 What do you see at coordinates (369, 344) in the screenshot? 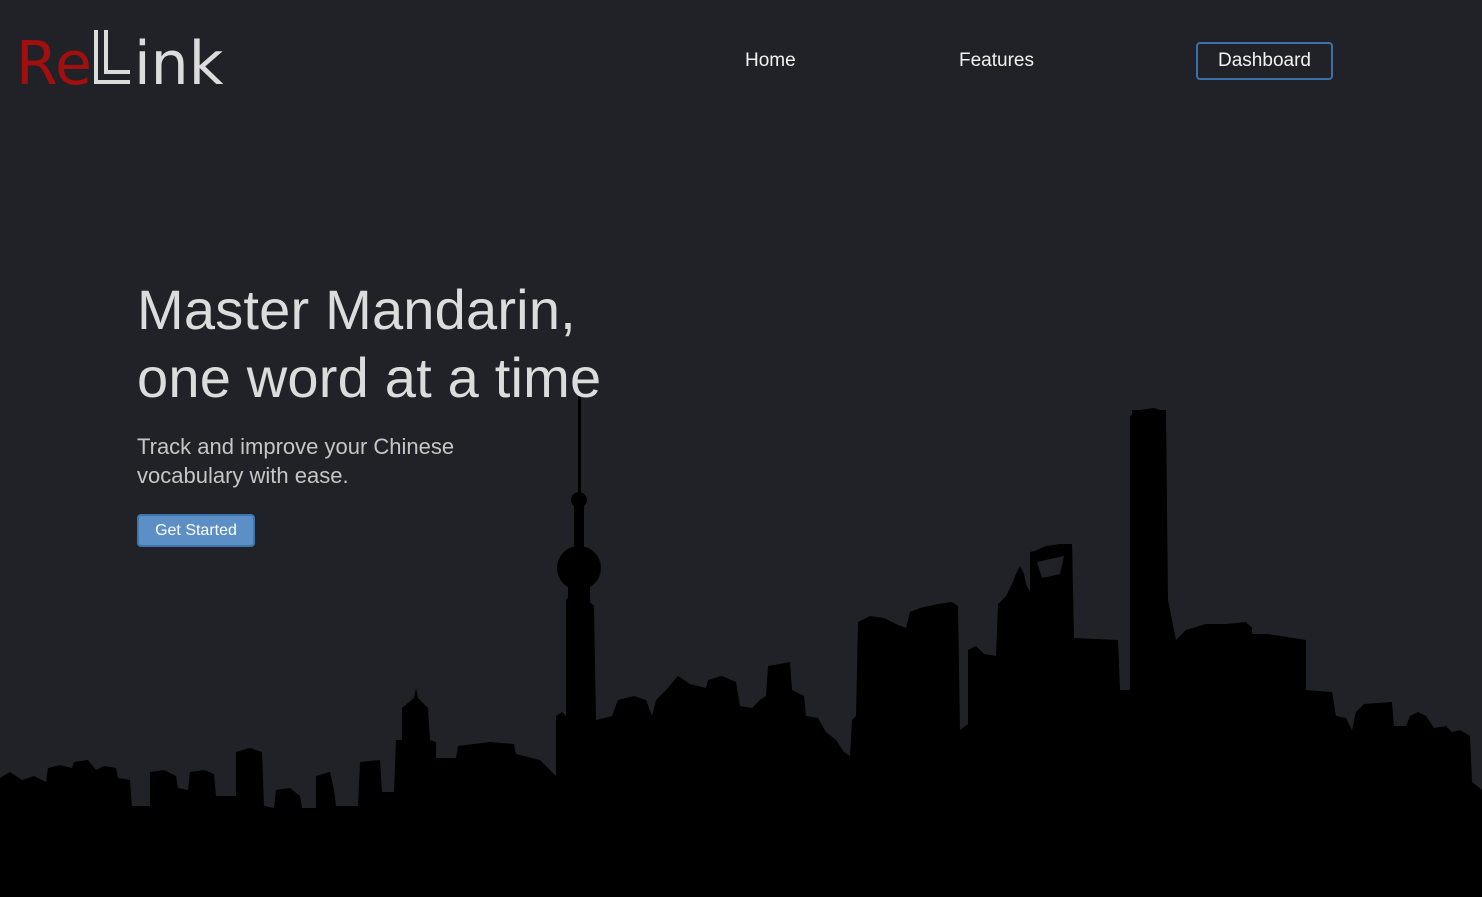
I see `hero-title: Master Mandarin, one word at a time` at bounding box center [369, 344].